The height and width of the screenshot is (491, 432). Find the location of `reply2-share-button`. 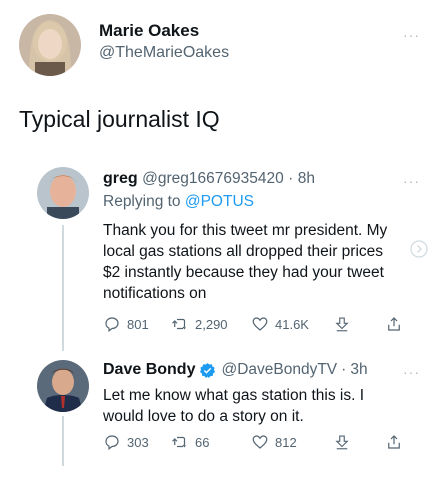

reply2-share-button is located at coordinates (394, 442).